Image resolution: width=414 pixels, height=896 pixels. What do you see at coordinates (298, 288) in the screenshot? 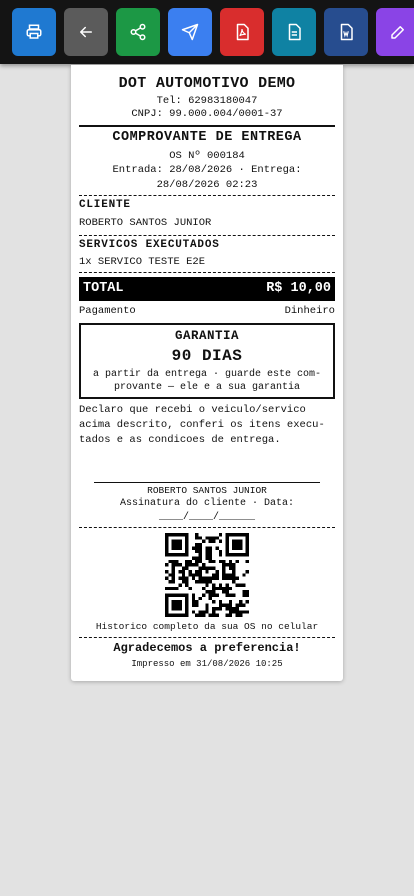
I see `total-value: R$ 10,00` at bounding box center [298, 288].